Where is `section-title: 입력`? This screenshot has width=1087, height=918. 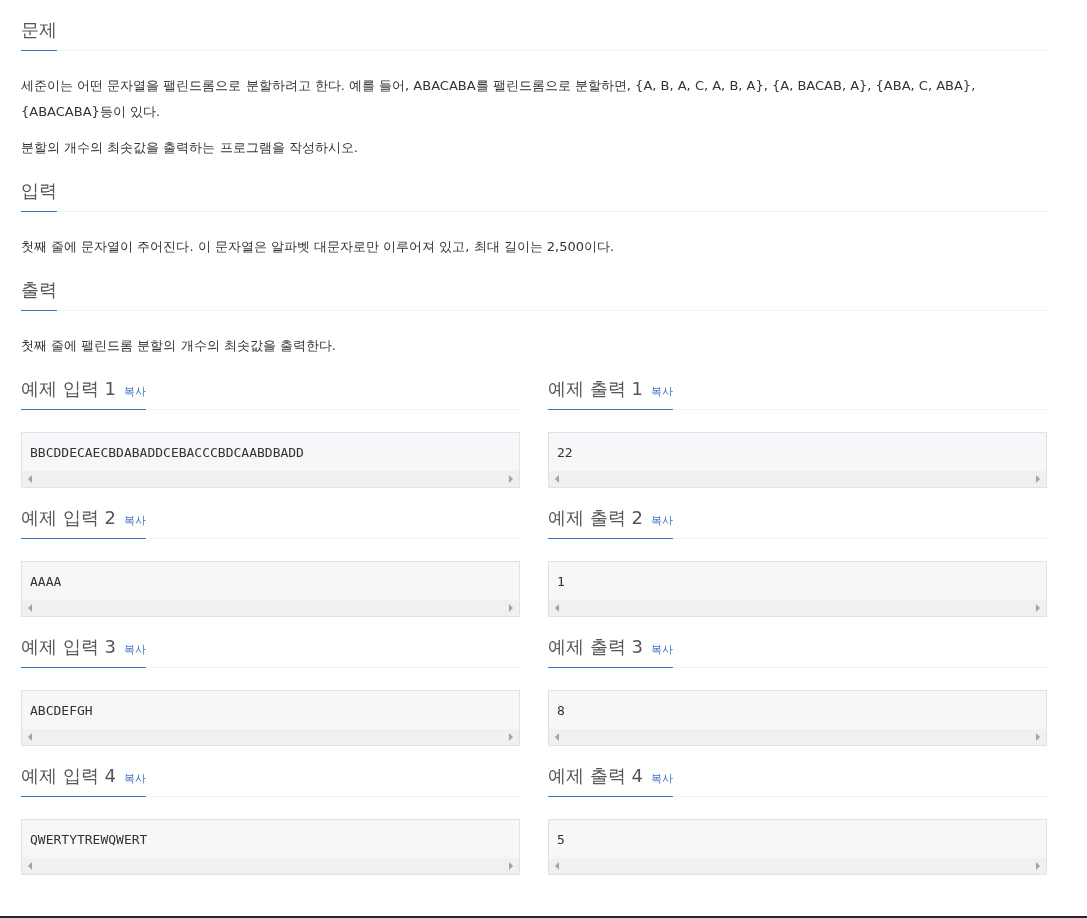 section-title: 입력 is located at coordinates (39, 191).